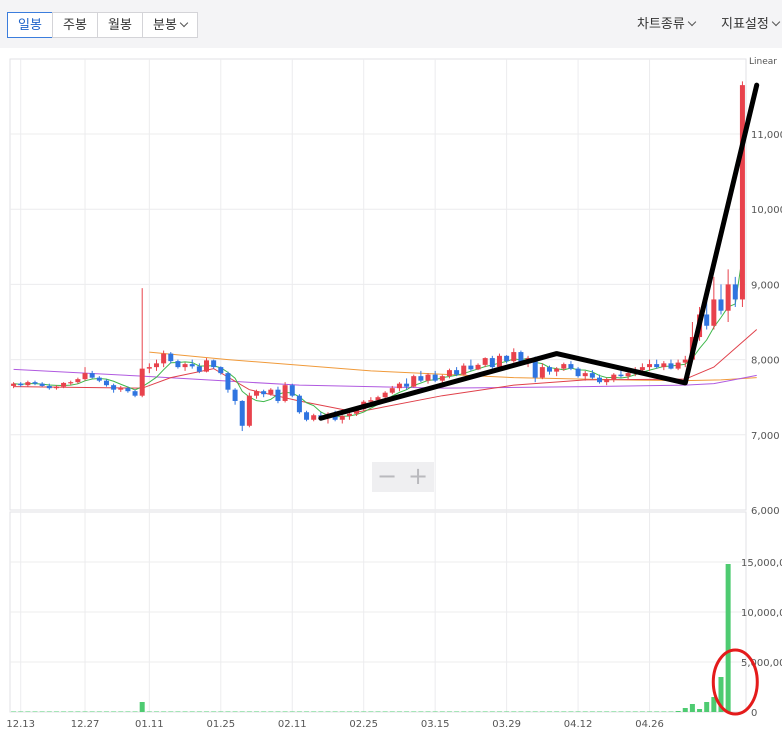 The height and width of the screenshot is (737, 782). What do you see at coordinates (170, 25) in the screenshot?
I see `tab-minute: 분봉` at bounding box center [170, 25].